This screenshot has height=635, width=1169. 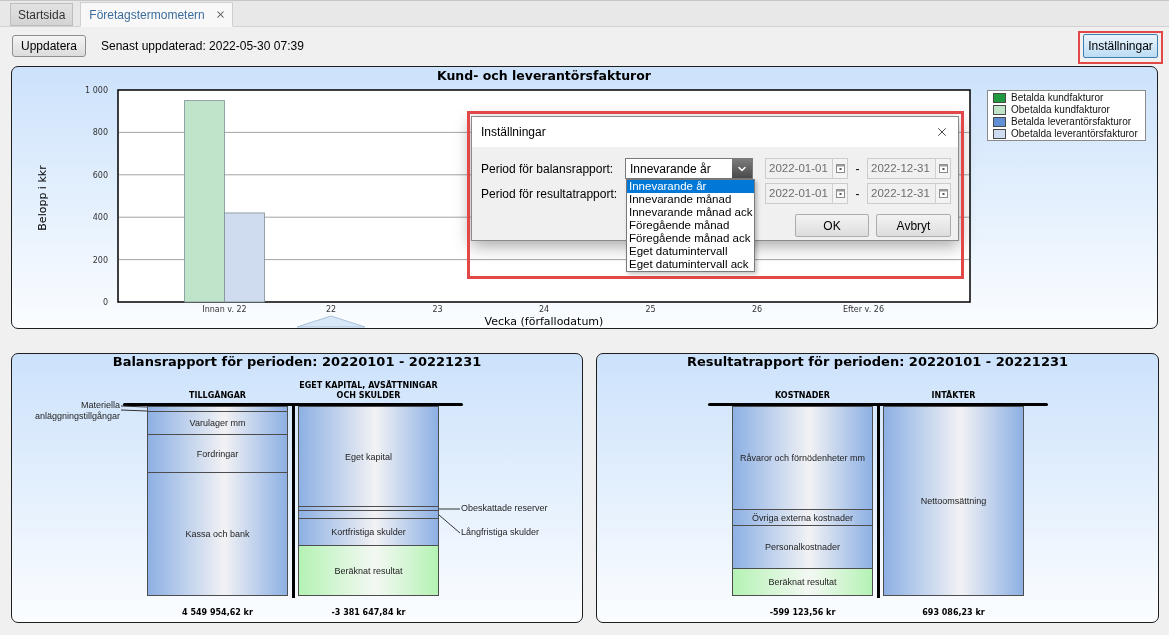 I want to click on callout-label: Materiella anläggningstillgångar, so click(x=76, y=411).